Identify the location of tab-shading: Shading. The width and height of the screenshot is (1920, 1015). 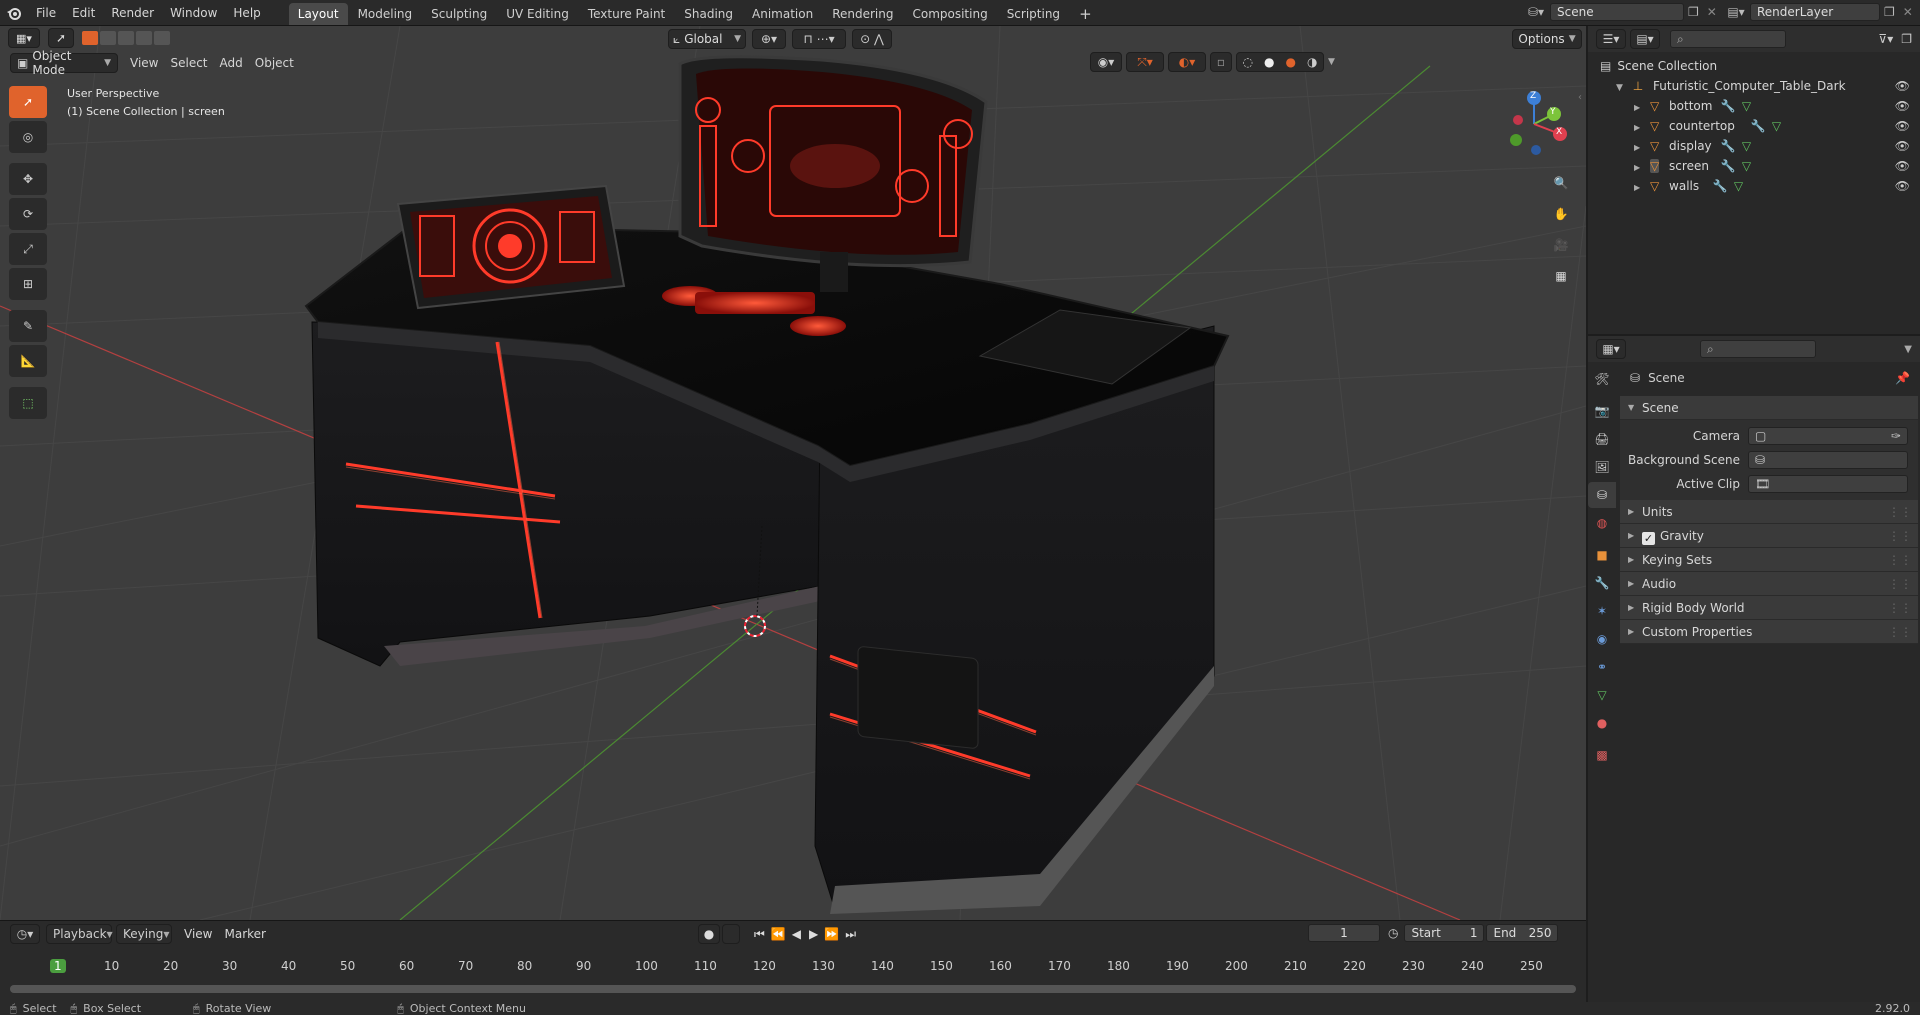
(708, 14).